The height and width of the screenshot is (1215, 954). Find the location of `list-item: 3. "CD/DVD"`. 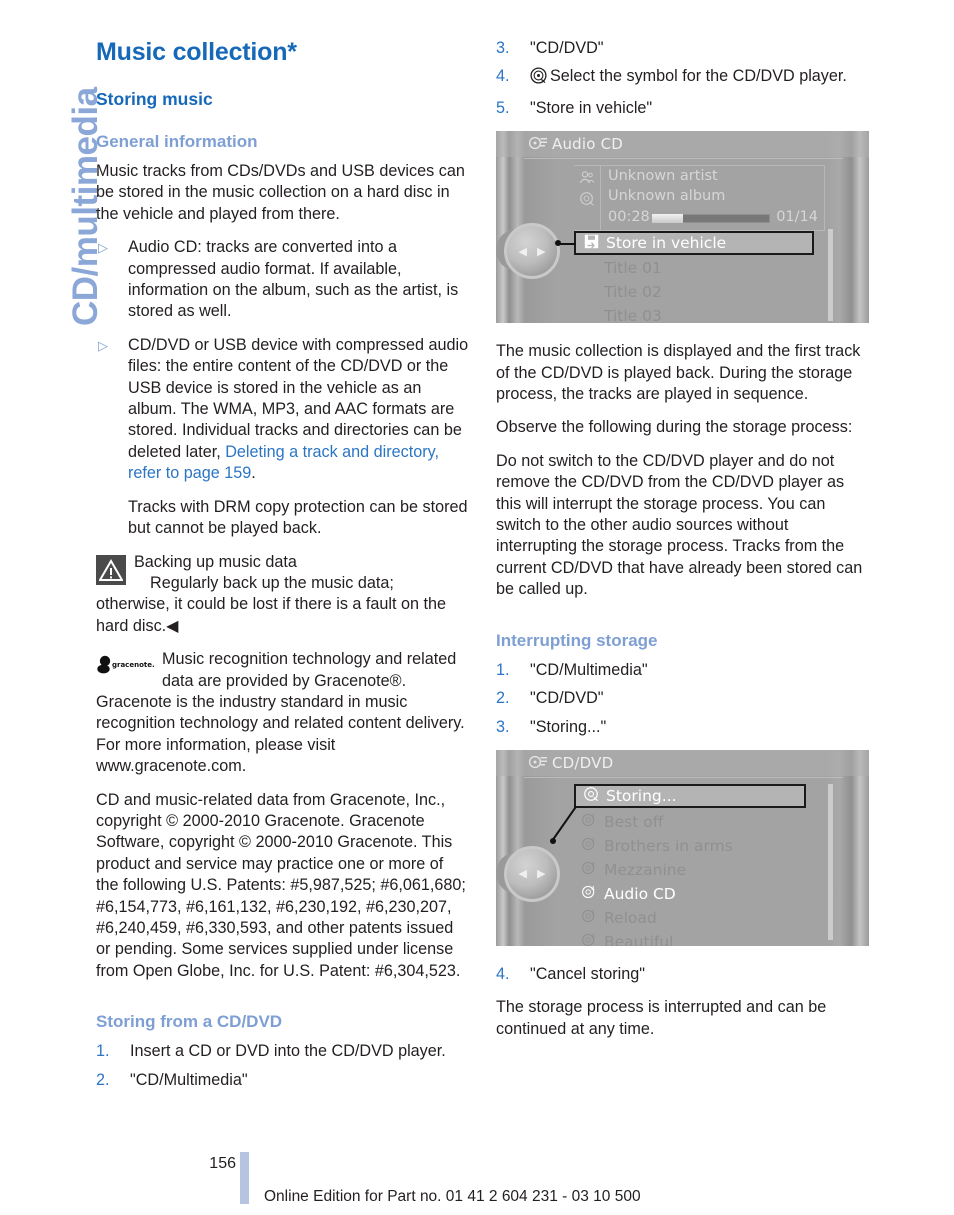

list-item: 3. "CD/DVD" is located at coordinates (682, 48).